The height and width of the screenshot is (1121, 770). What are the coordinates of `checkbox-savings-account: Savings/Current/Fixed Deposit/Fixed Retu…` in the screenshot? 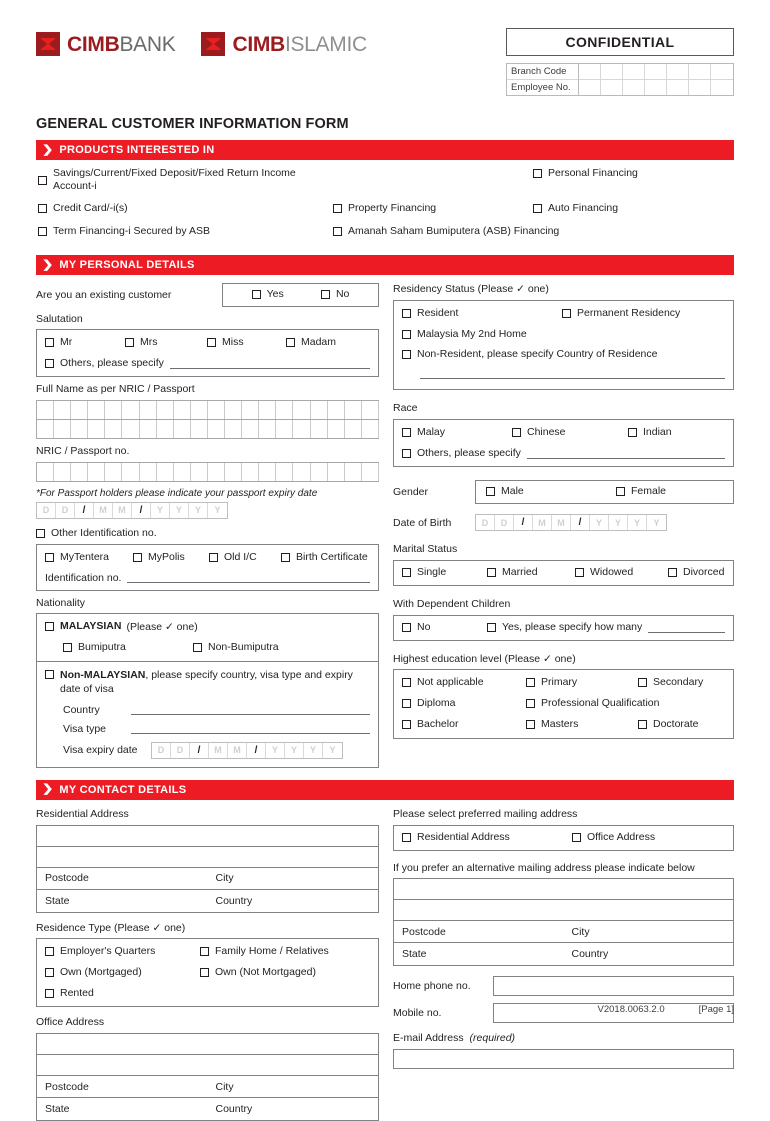 It's located at (185, 180).